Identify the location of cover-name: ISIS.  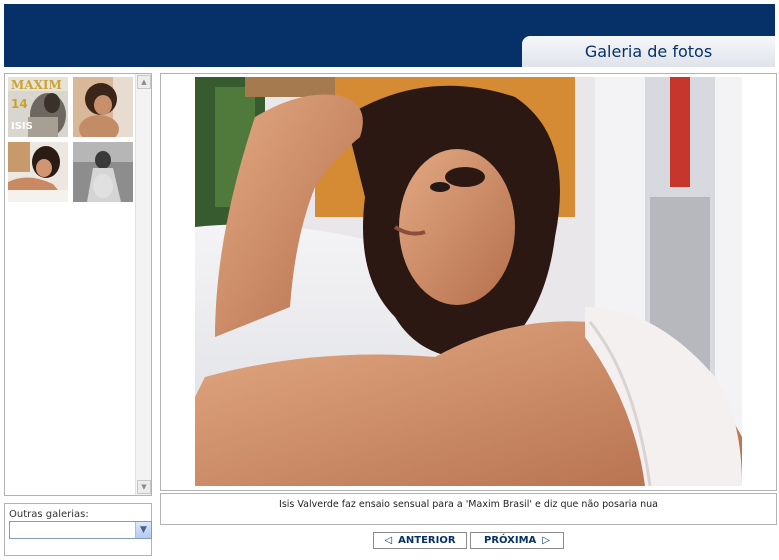
(22, 126).